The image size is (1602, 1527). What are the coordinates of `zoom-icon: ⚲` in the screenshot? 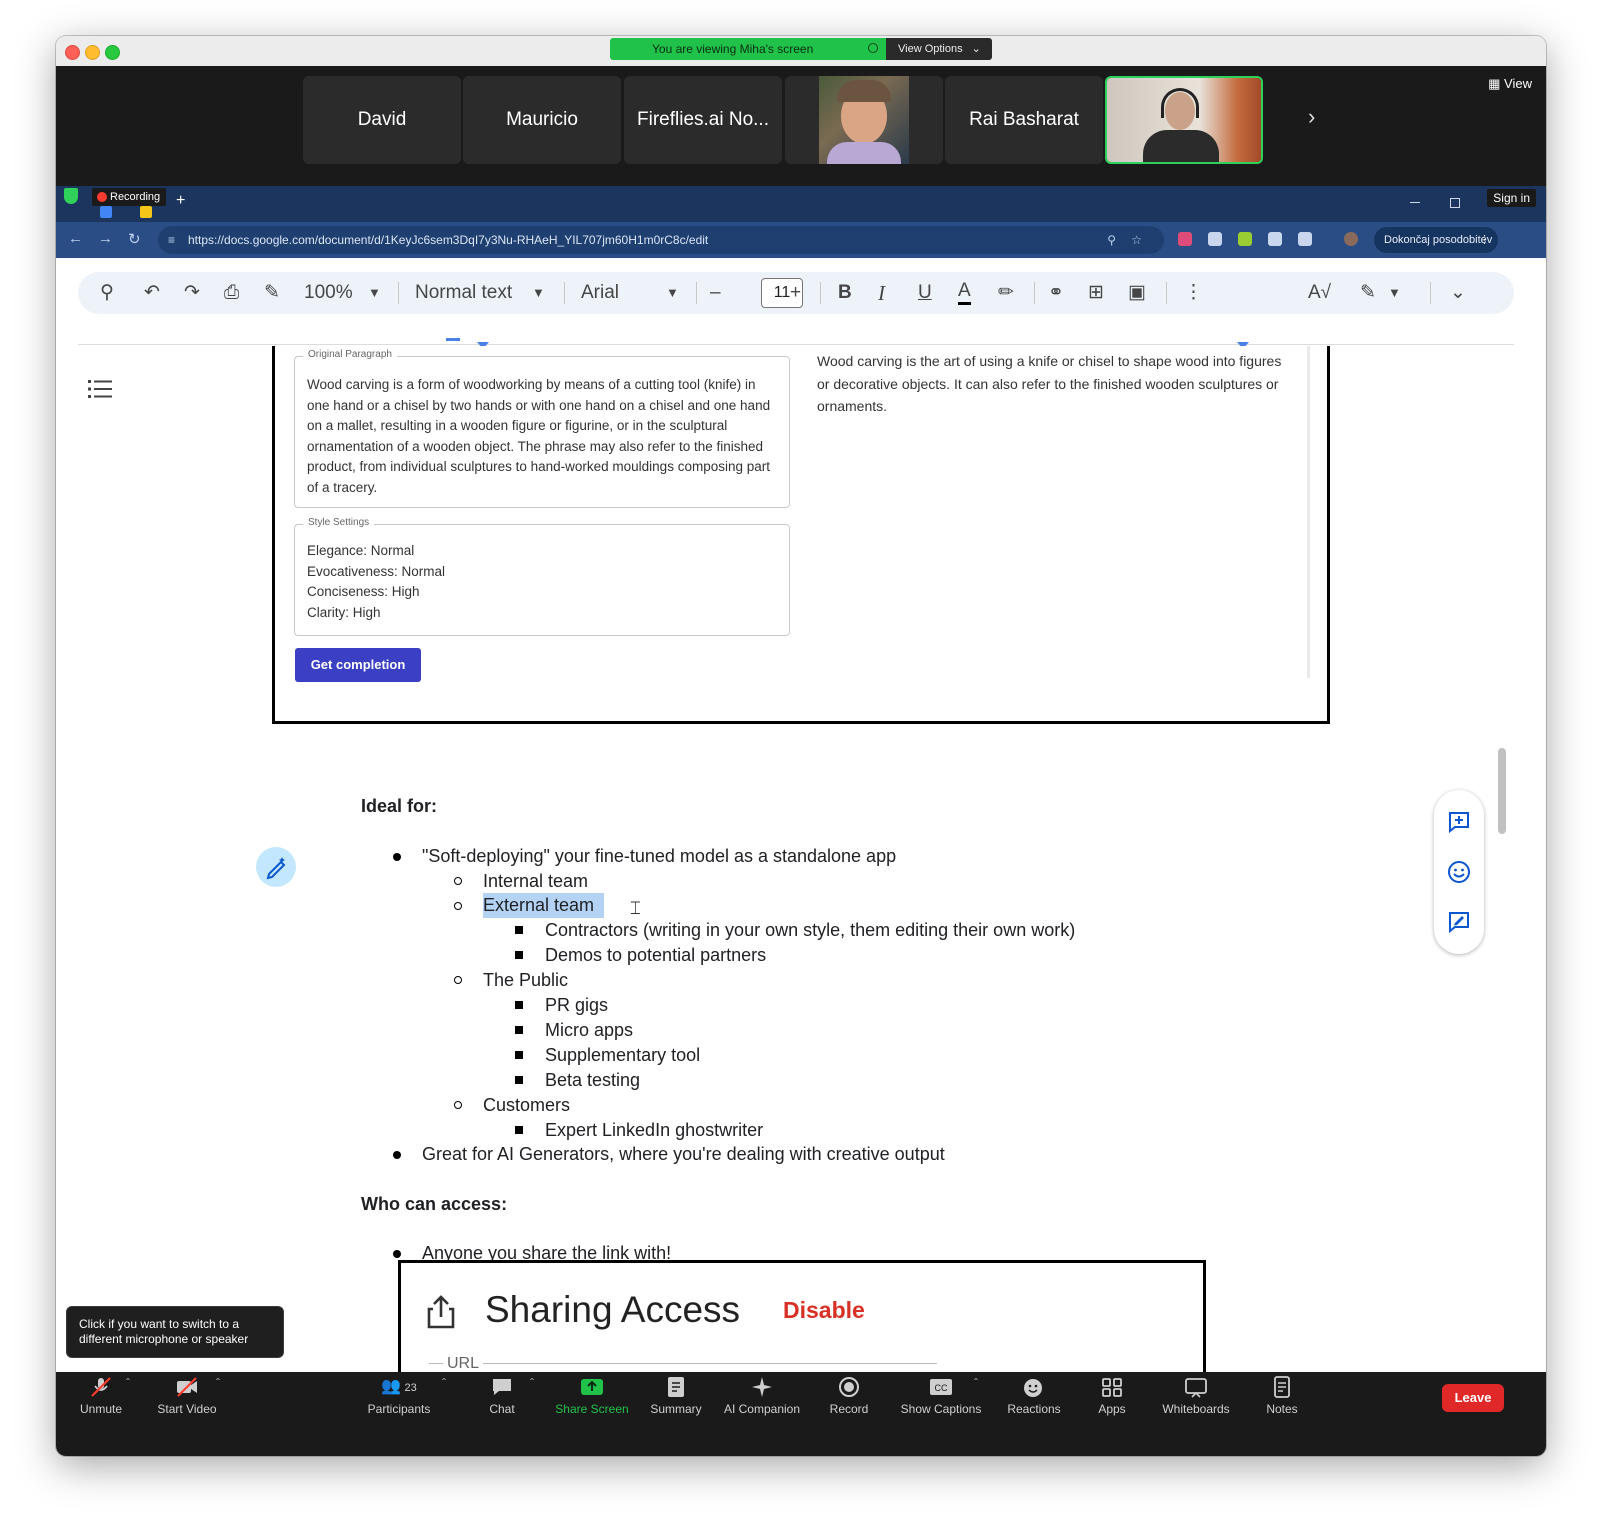 It's located at (1111, 240).